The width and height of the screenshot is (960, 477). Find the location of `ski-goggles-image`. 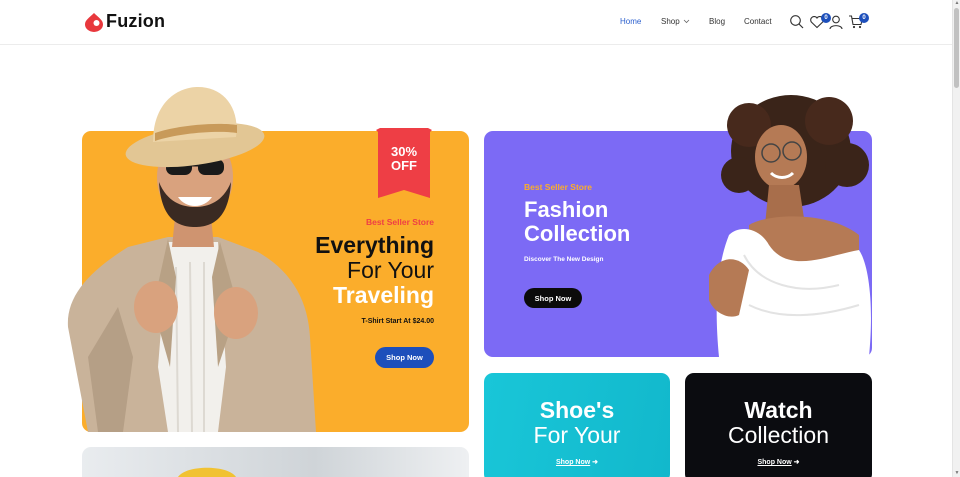

ski-goggles-image is located at coordinates (207, 472).